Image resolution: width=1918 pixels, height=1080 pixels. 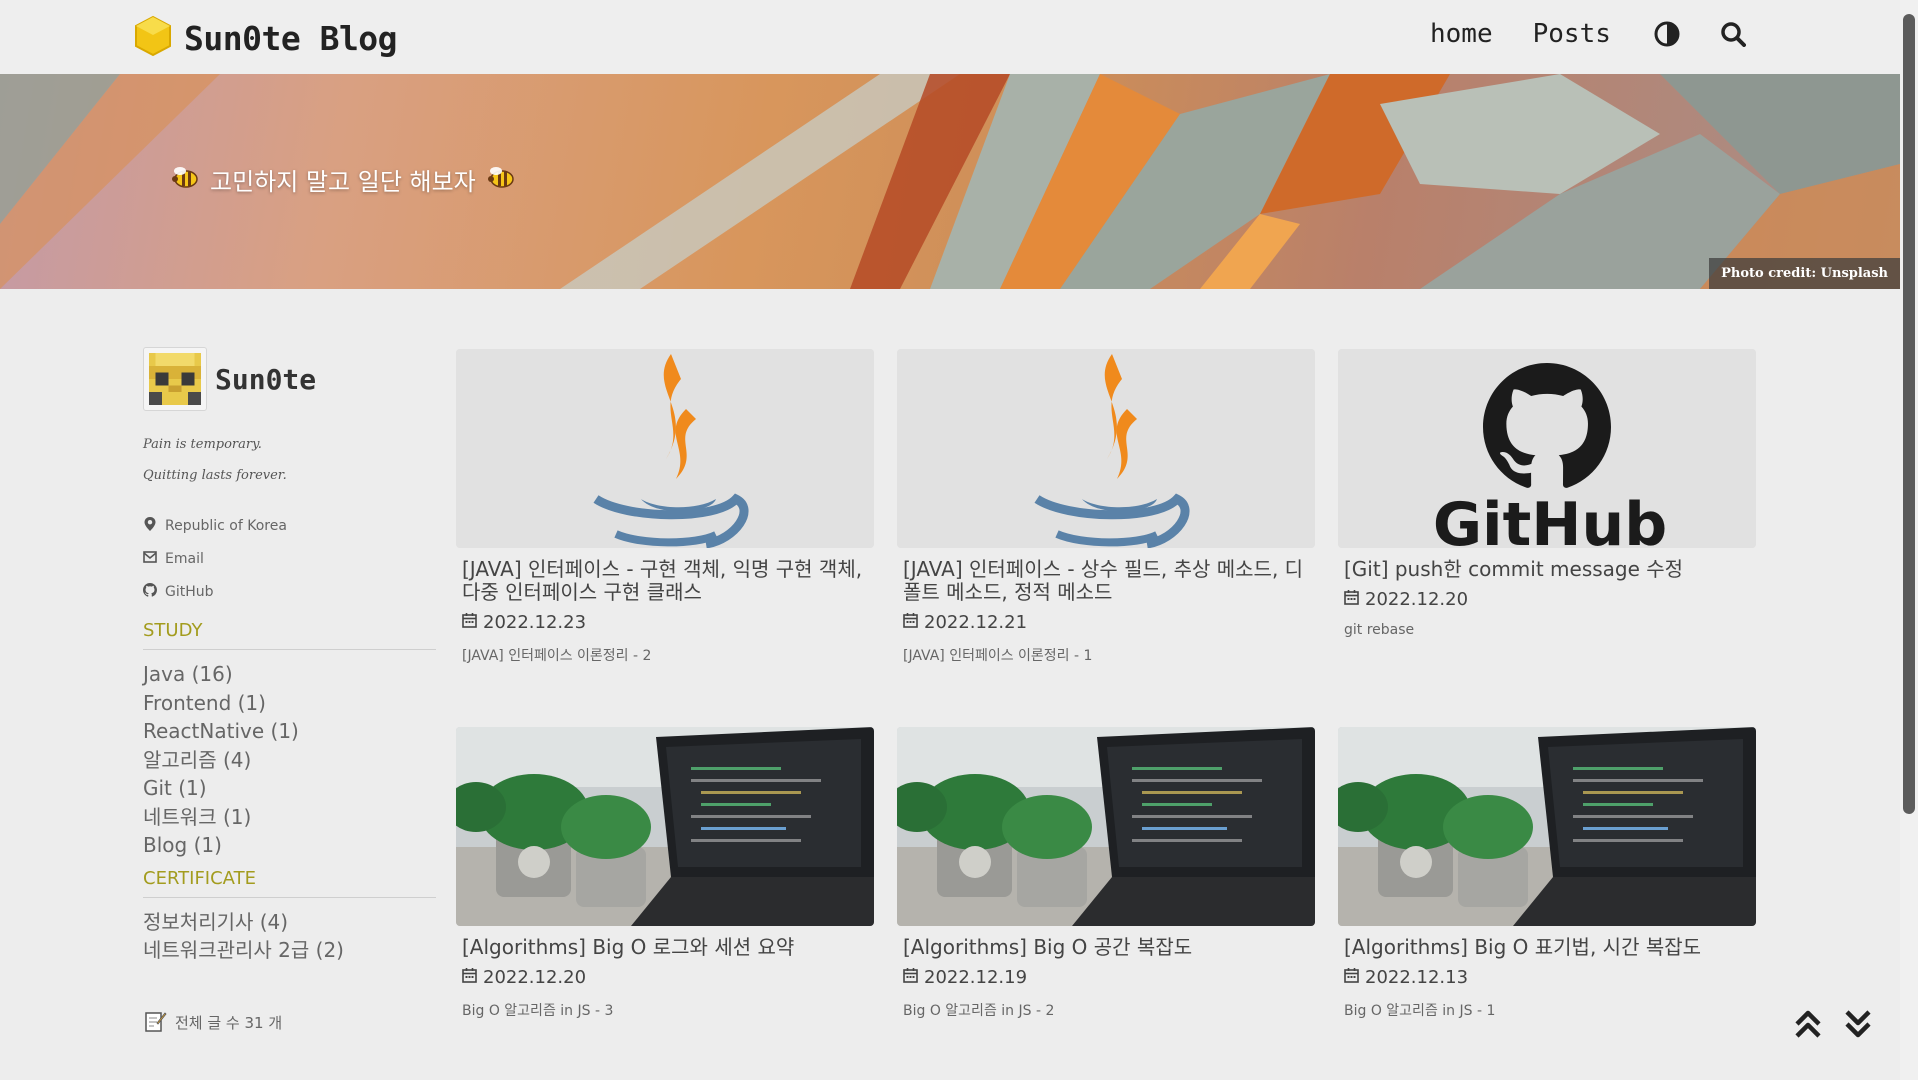 What do you see at coordinates (557, 656) in the screenshot?
I see `post-subtitle: [JAVA] 인터페이스 이론정리 - 2` at bounding box center [557, 656].